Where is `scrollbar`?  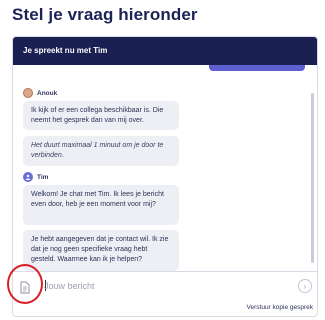 scrollbar is located at coordinates (312, 178).